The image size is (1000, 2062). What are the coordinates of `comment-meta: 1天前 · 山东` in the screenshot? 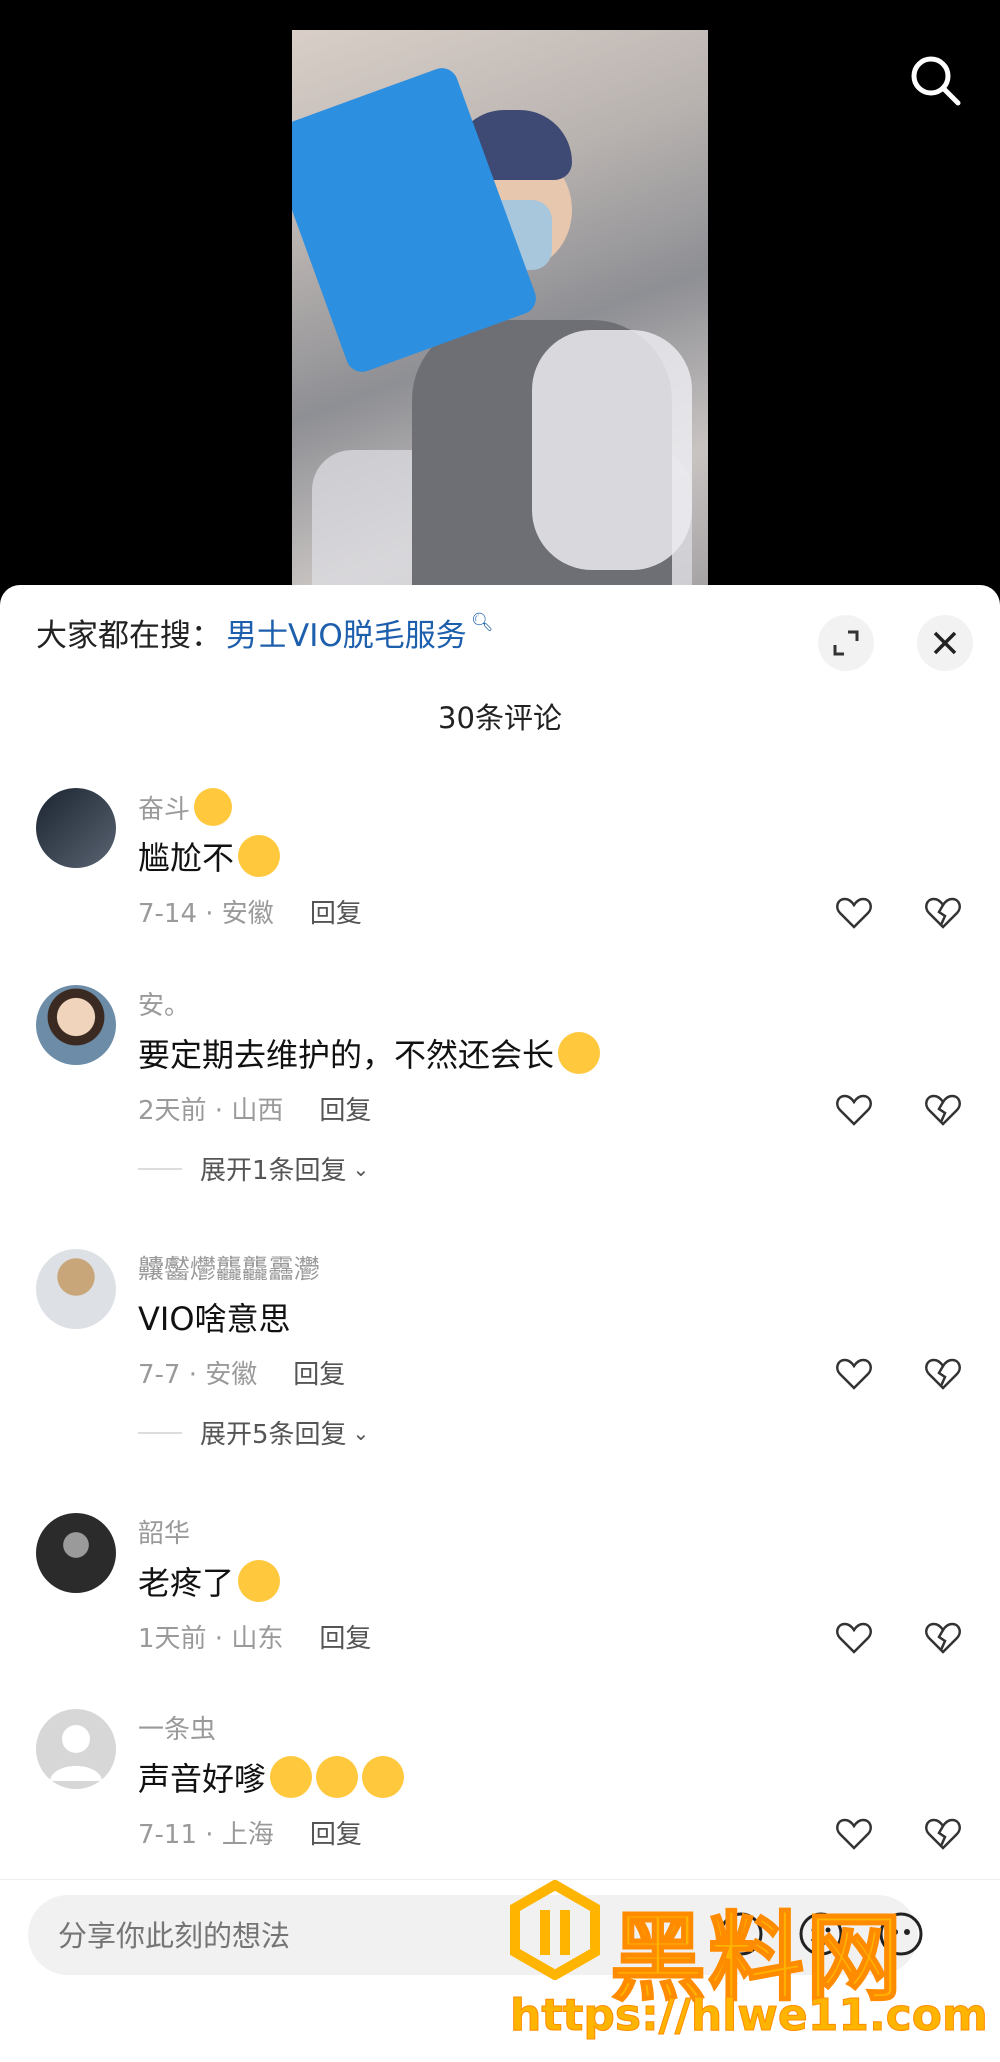 It's located at (211, 1639).